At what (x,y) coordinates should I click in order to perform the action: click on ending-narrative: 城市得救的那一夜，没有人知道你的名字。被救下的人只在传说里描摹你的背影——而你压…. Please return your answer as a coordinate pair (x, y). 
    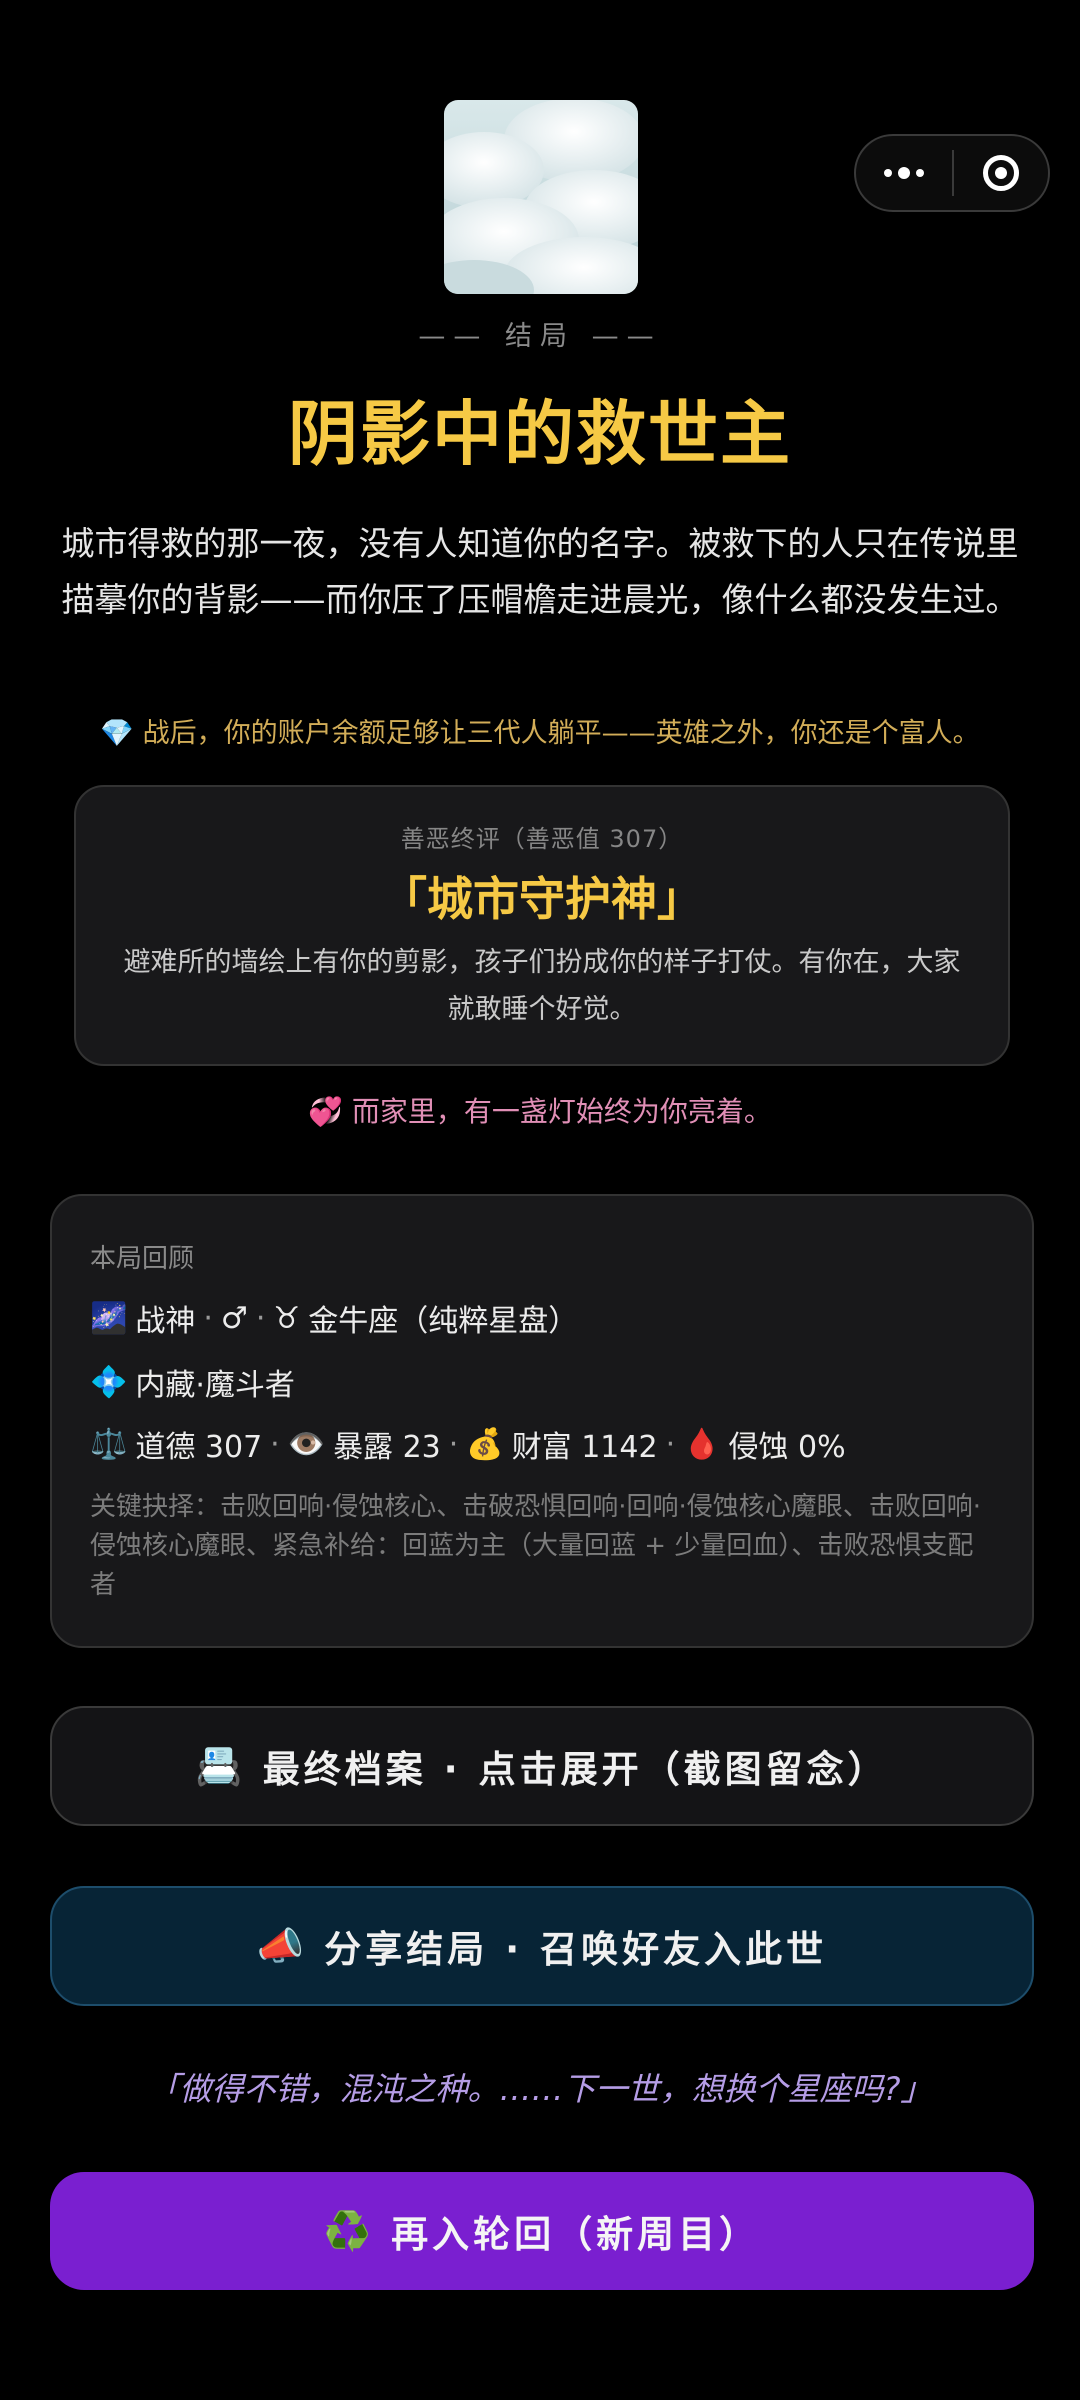
    Looking at the image, I should click on (540, 571).